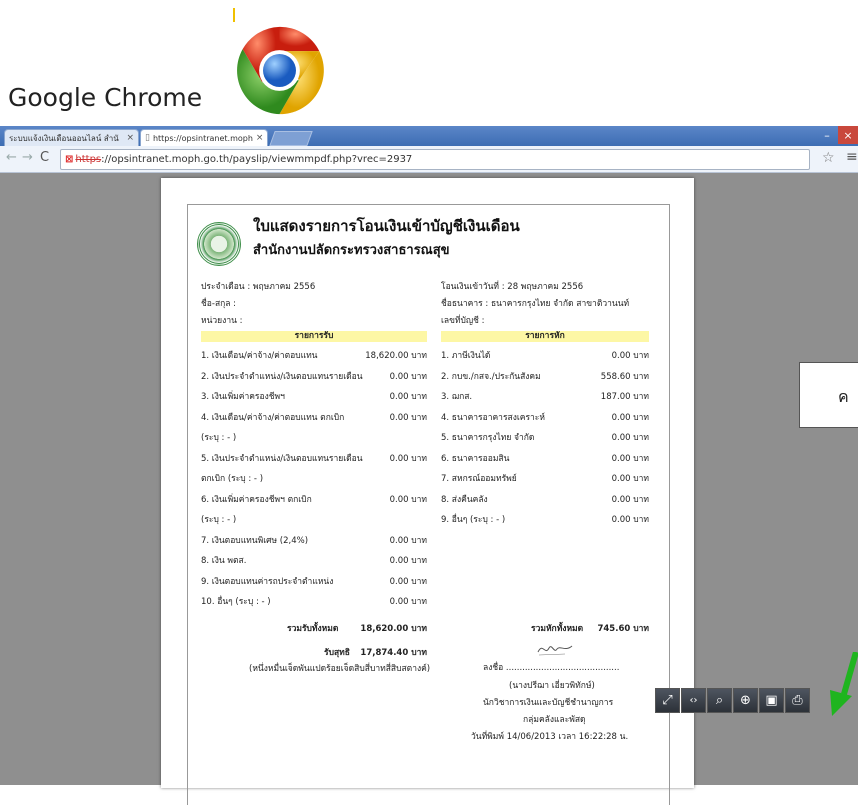  I want to click on deductions-item-label: 8. ส่งคืนคลัง, so click(464, 499).